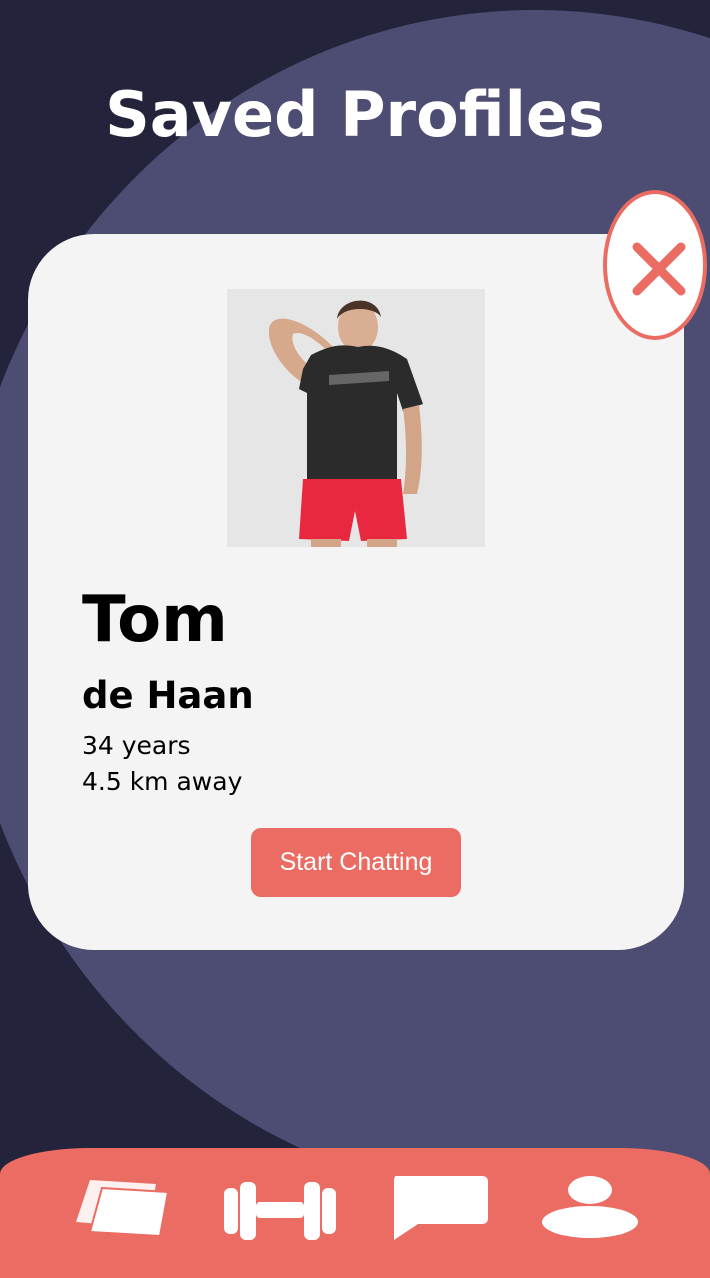 The height and width of the screenshot is (1278, 710). Describe the element at coordinates (355, 114) in the screenshot. I see `page-title: Saved Profiles` at that location.